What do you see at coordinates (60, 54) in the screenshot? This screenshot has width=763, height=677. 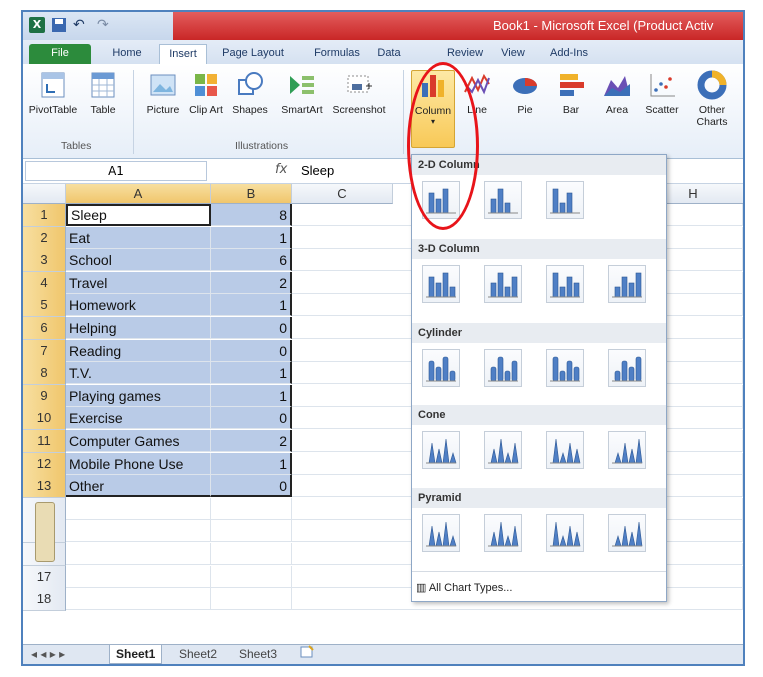 I see `tab-file: File` at bounding box center [60, 54].